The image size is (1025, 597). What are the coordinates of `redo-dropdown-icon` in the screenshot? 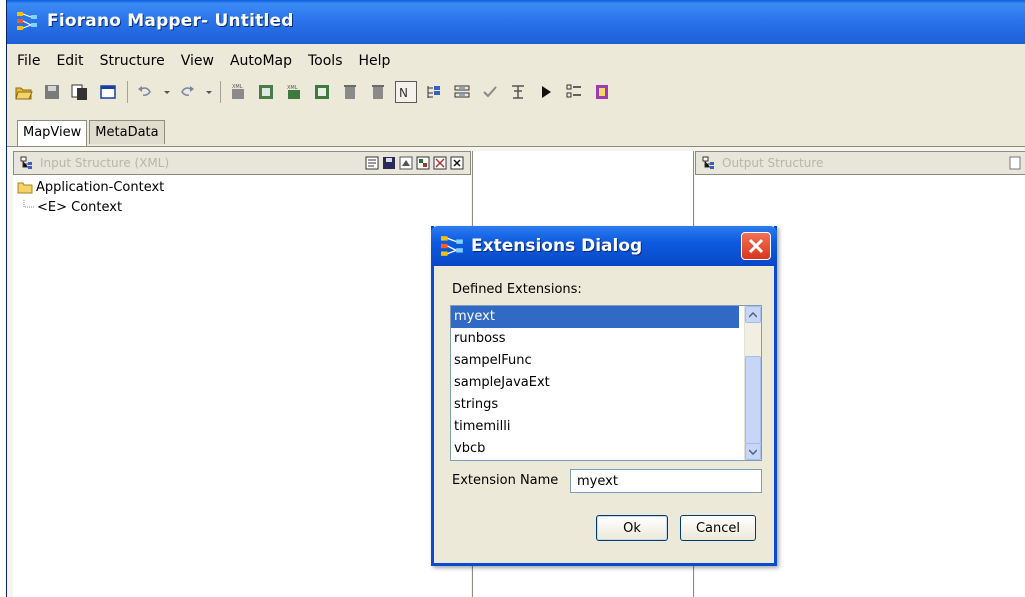 It's located at (209, 92).